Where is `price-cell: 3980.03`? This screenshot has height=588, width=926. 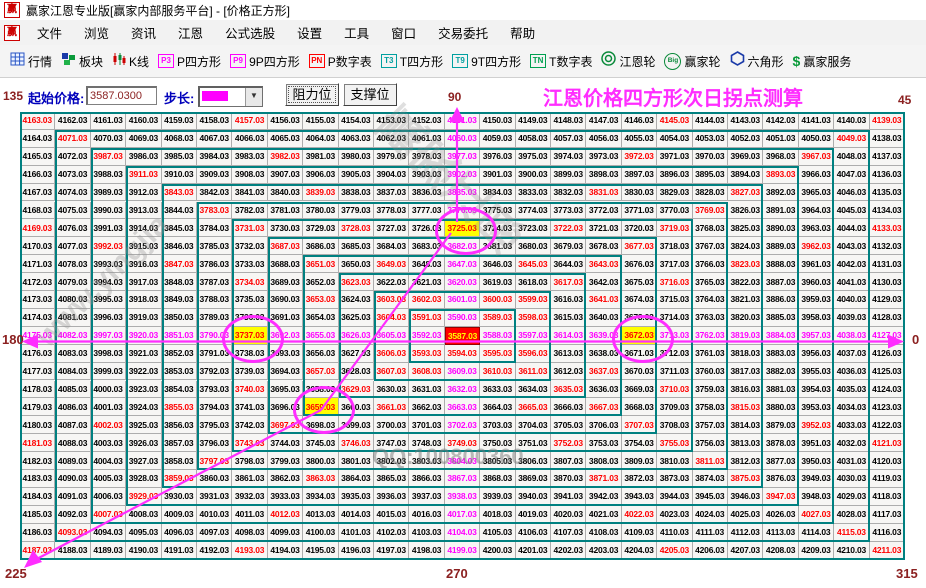
price-cell: 3980.03 is located at coordinates (356, 156).